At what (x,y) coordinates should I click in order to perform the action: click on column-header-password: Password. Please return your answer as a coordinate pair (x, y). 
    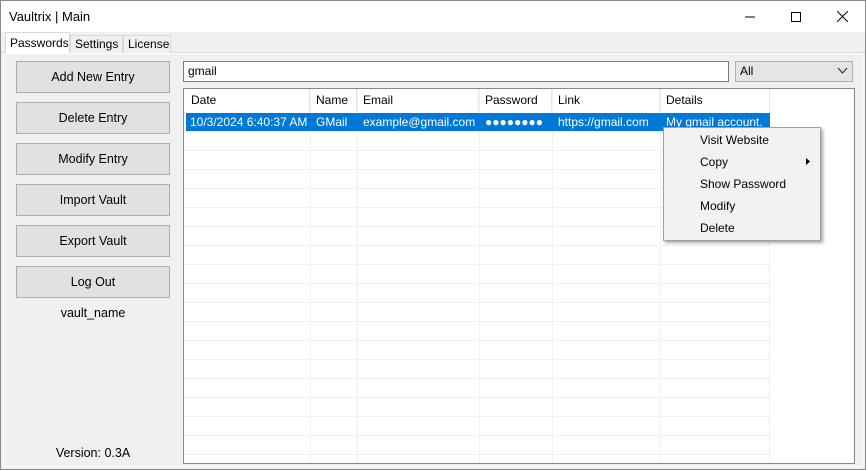
    Looking at the image, I should click on (516, 100).